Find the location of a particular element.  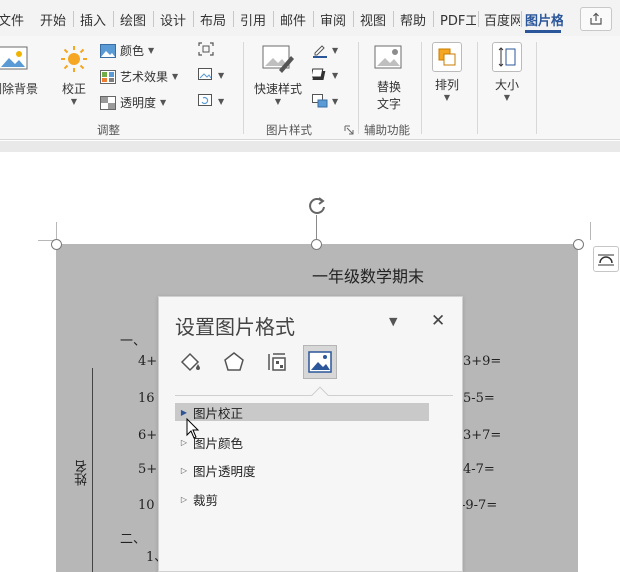

arrange-icon-box is located at coordinates (447, 57).